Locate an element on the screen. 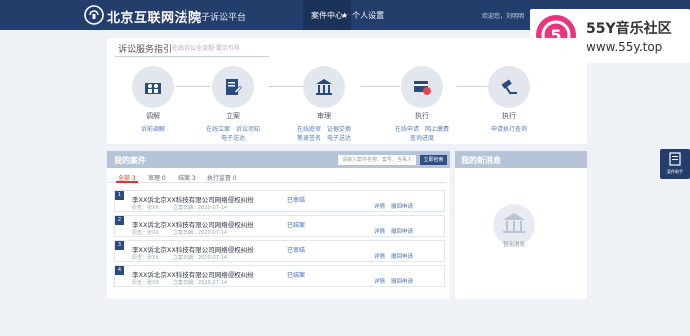  title-underline is located at coordinates (192, 56).